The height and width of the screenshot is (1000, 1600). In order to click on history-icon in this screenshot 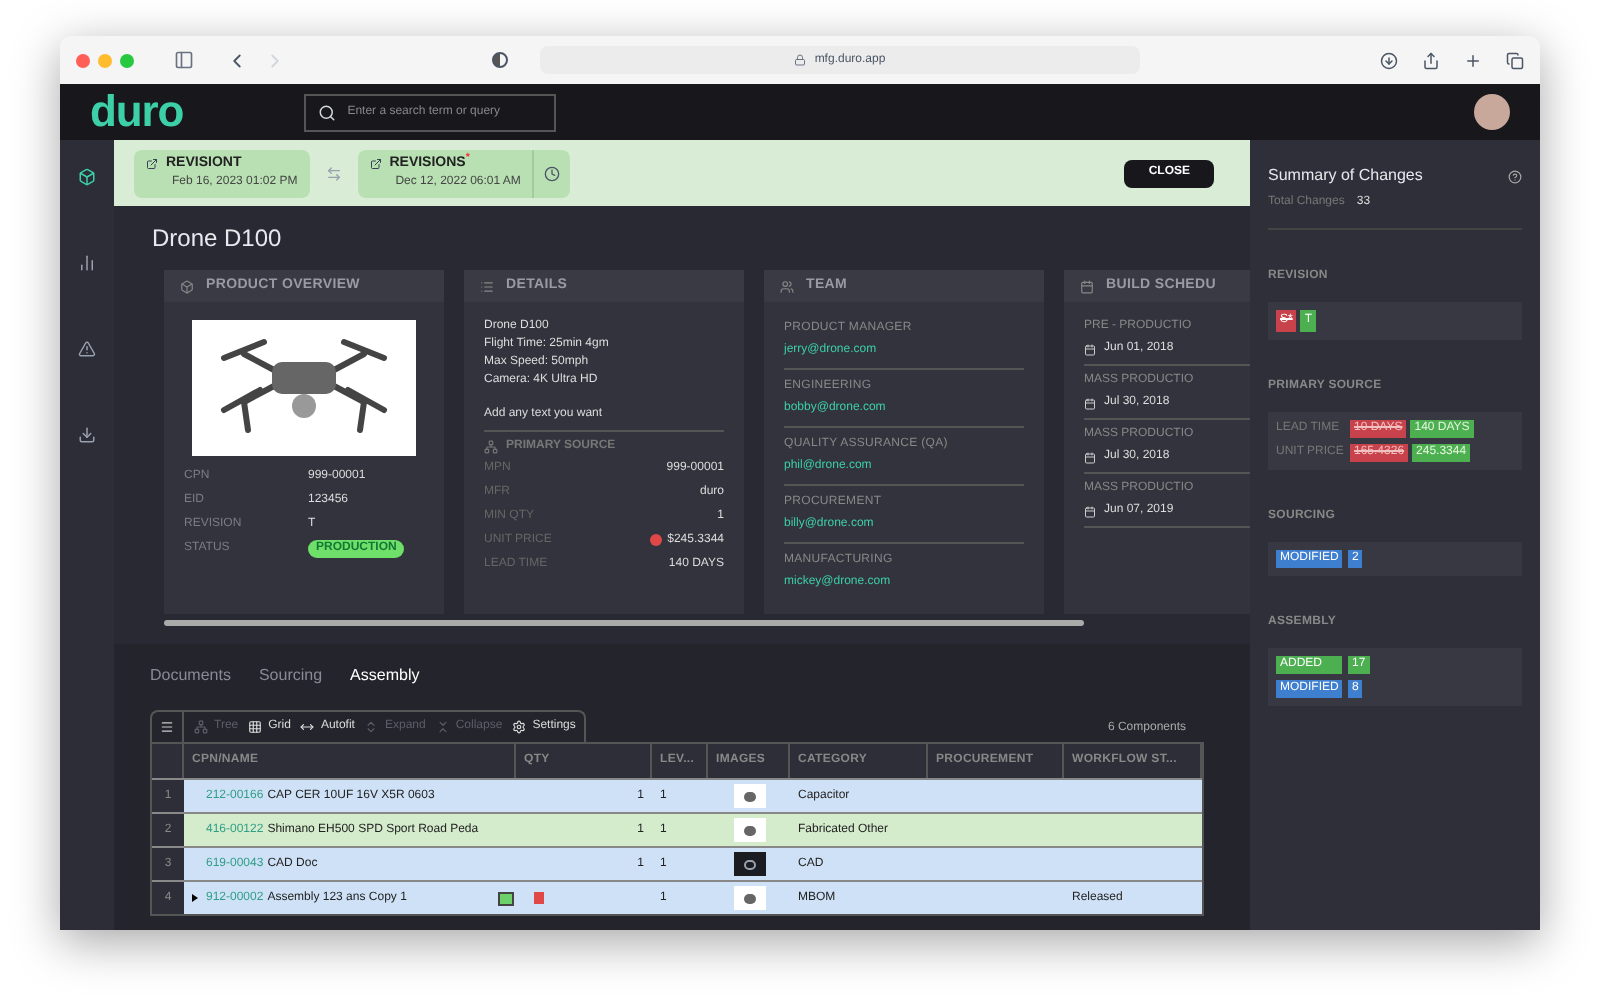, I will do `click(552, 173)`.